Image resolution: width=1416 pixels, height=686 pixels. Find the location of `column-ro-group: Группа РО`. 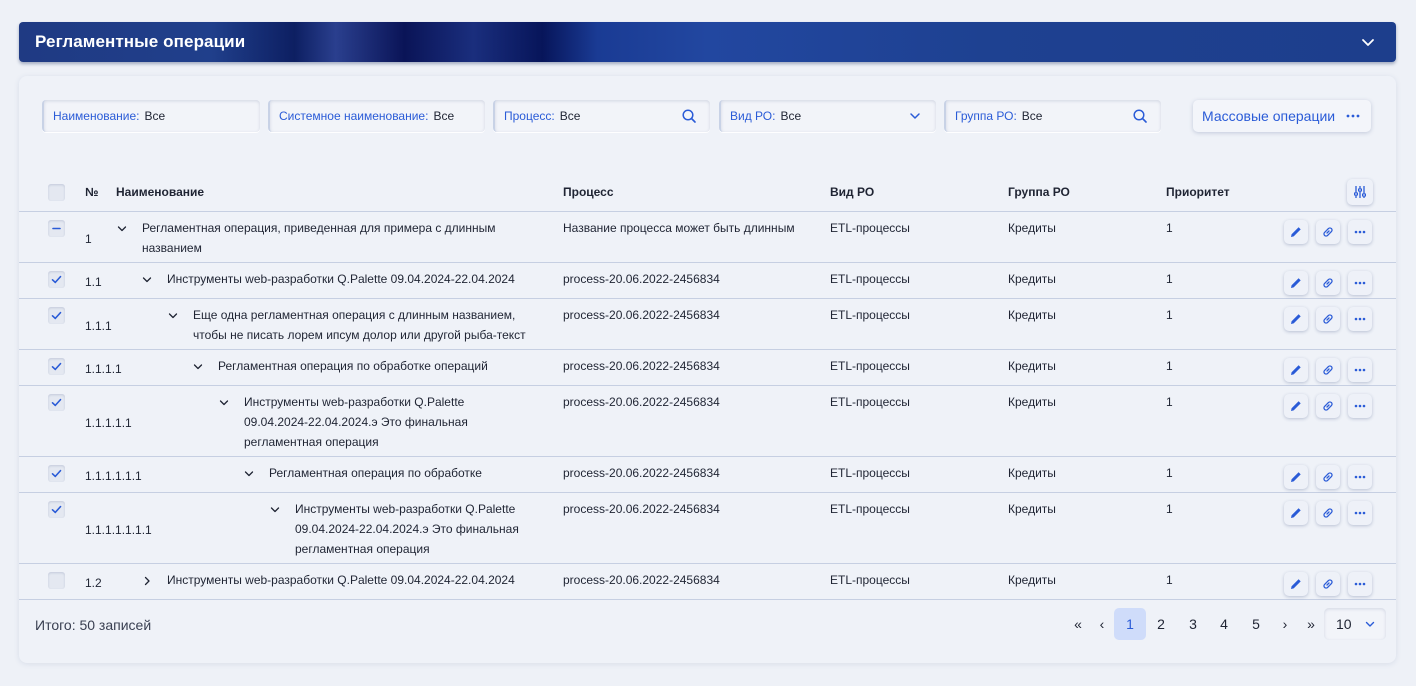

column-ro-group: Группа РО is located at coordinates (1039, 192).